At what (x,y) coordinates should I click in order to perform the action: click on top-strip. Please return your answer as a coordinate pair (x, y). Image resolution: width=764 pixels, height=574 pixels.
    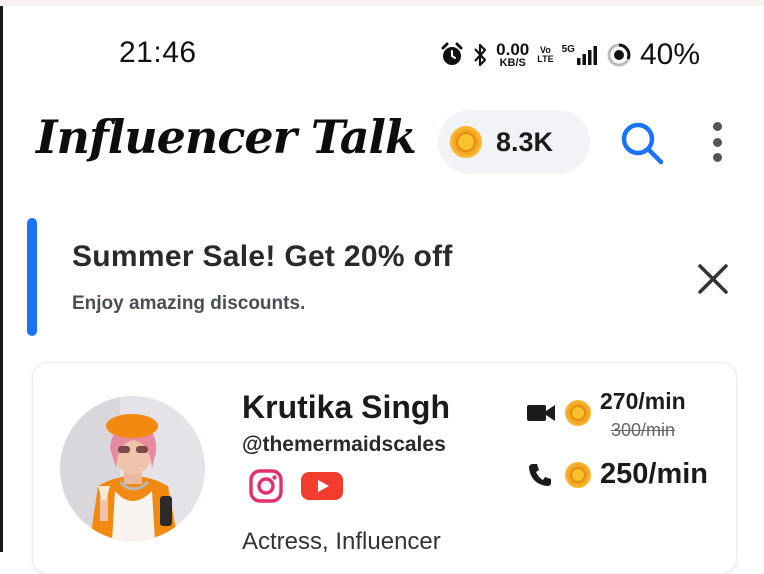
    Looking at the image, I should click on (382, 3).